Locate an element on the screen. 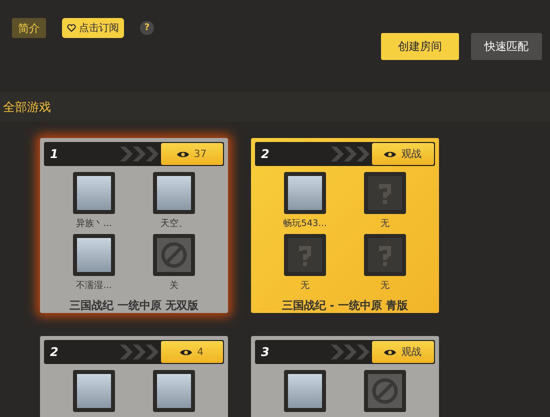  player-name: 天空、 is located at coordinates (174, 224).